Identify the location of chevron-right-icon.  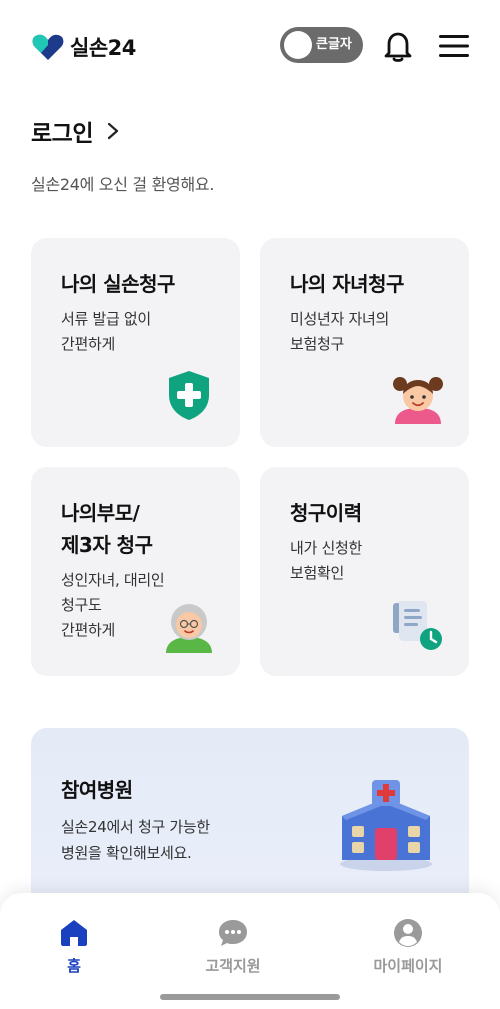
(113, 131).